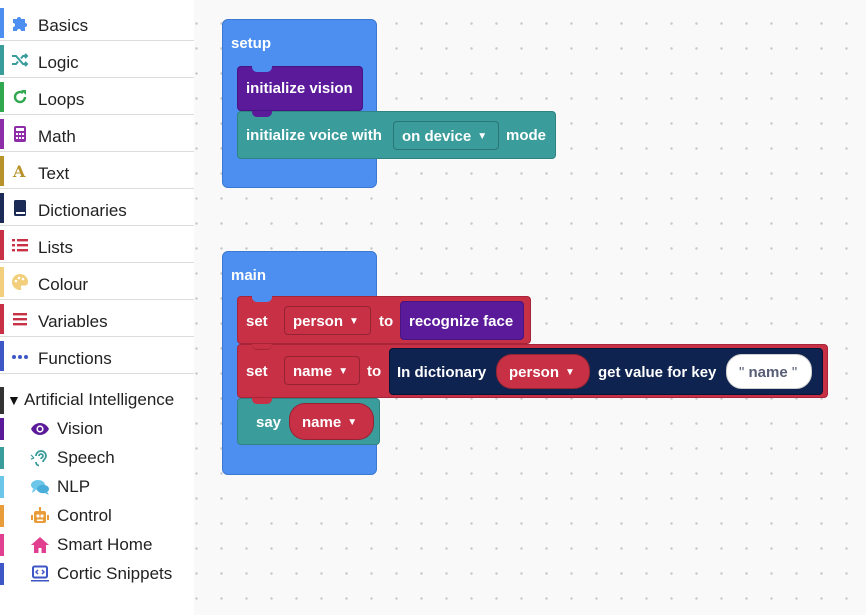  I want to click on svg-text: A, so click(19, 171).